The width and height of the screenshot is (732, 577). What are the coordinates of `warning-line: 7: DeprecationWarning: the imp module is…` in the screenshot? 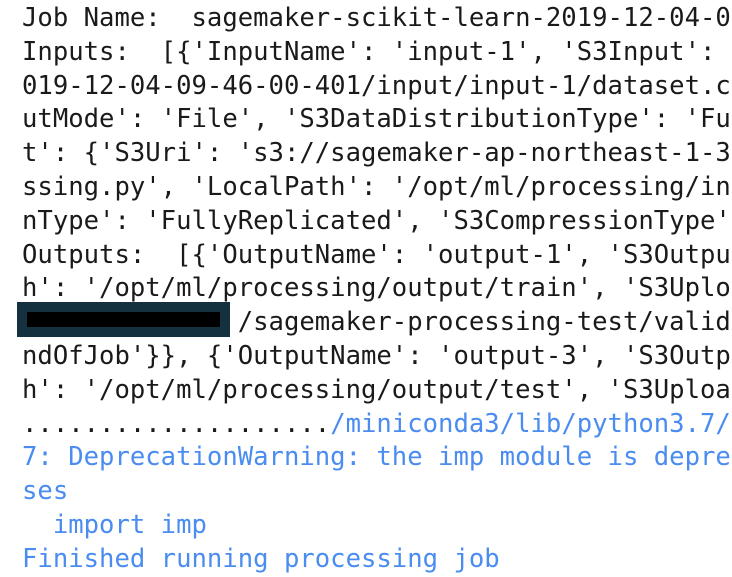 It's located at (376, 457).